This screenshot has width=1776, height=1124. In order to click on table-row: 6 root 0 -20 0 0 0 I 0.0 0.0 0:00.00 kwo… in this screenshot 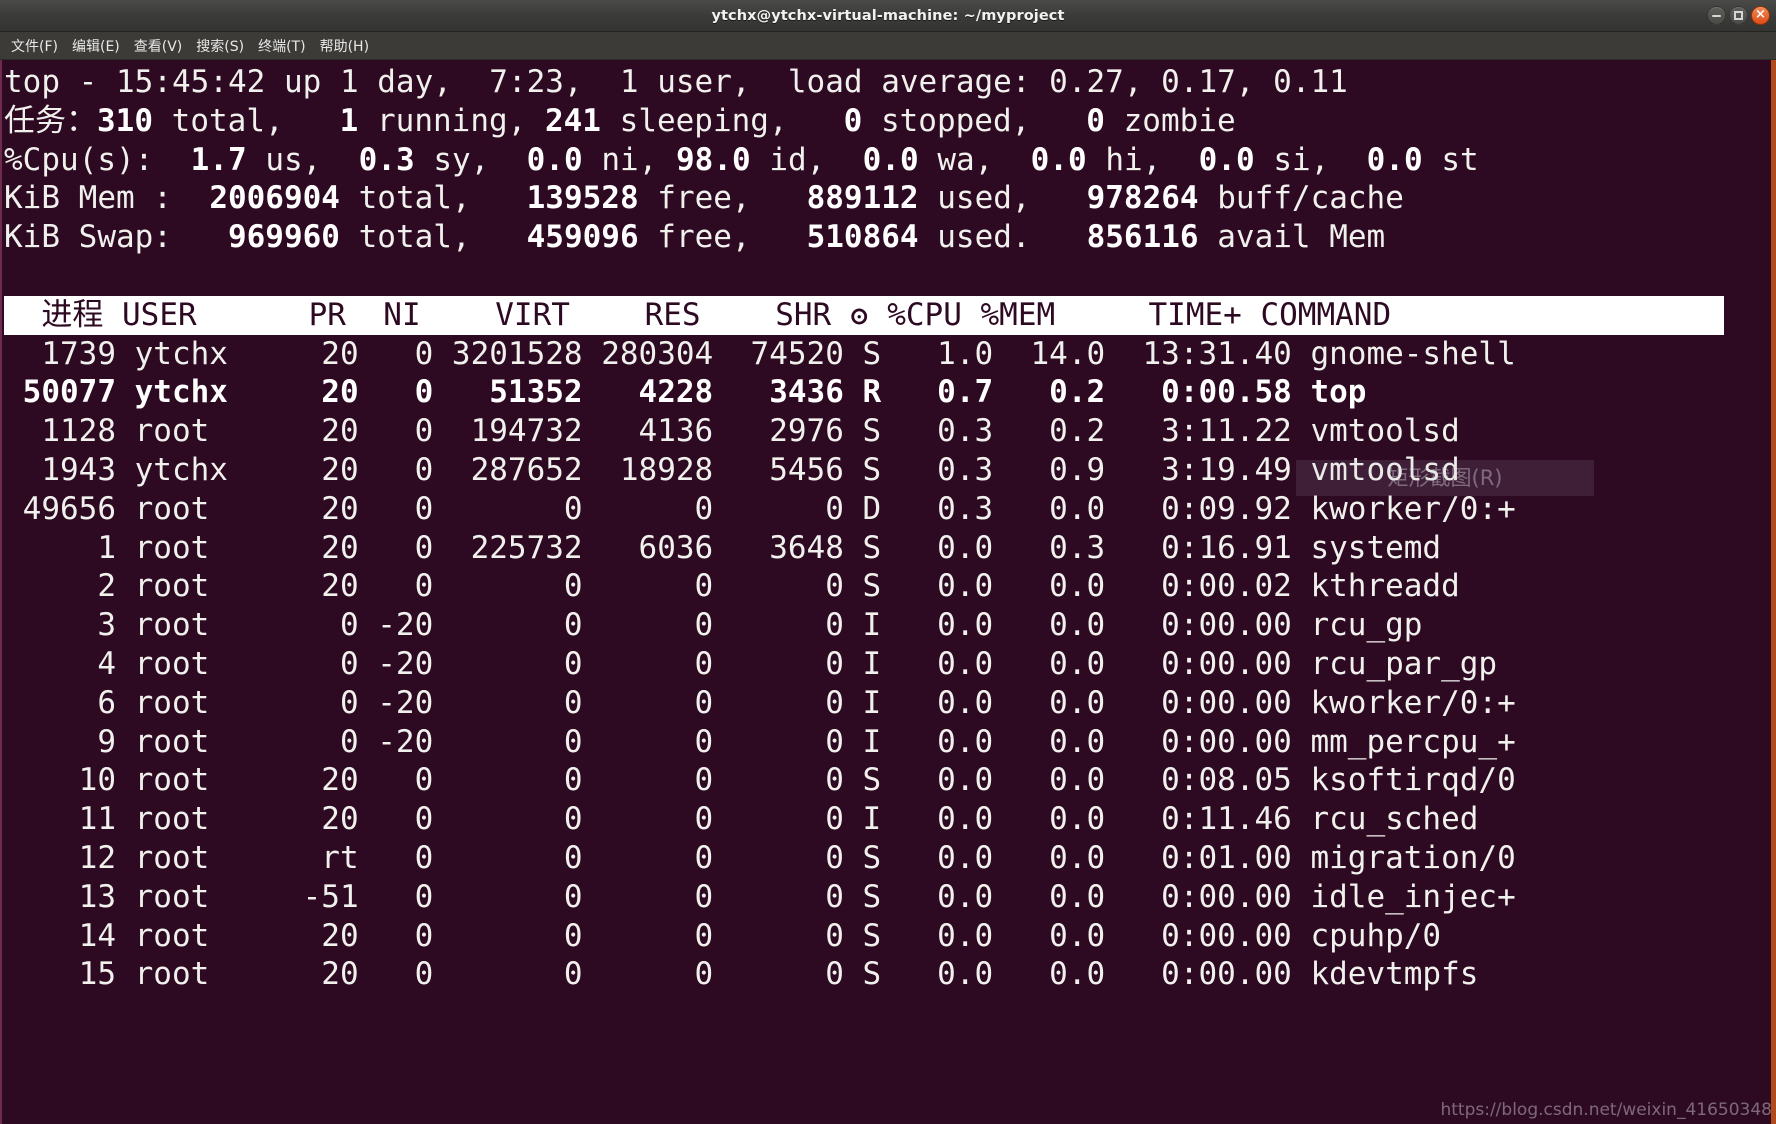, I will do `click(760, 702)`.